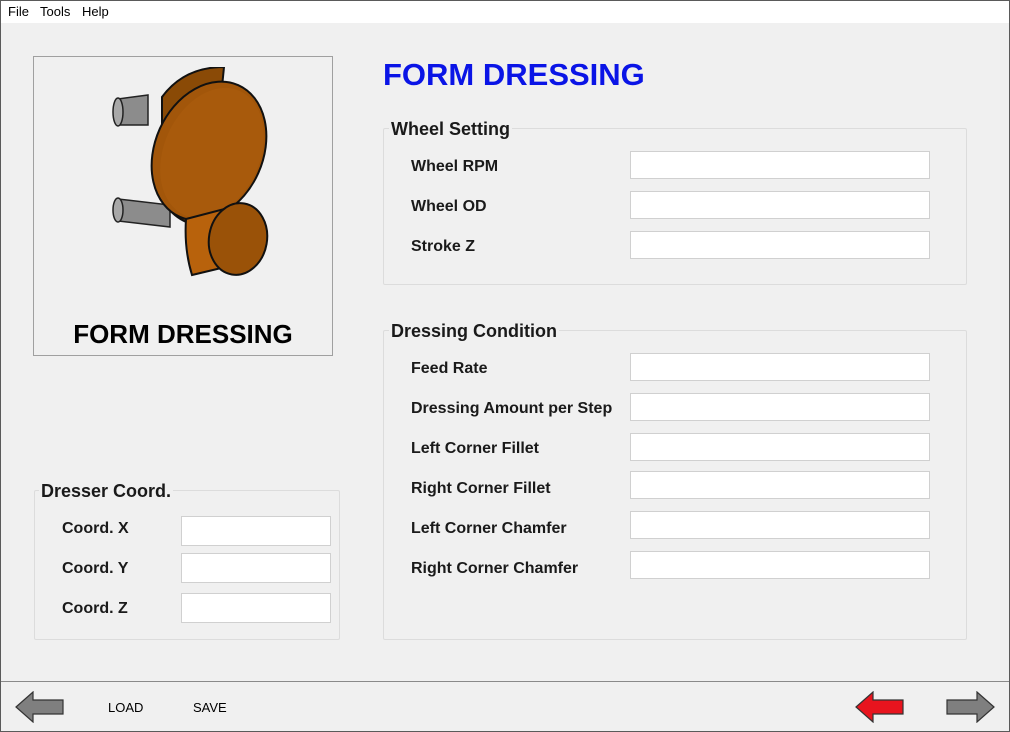  I want to click on menu-help: Help, so click(95, 11).